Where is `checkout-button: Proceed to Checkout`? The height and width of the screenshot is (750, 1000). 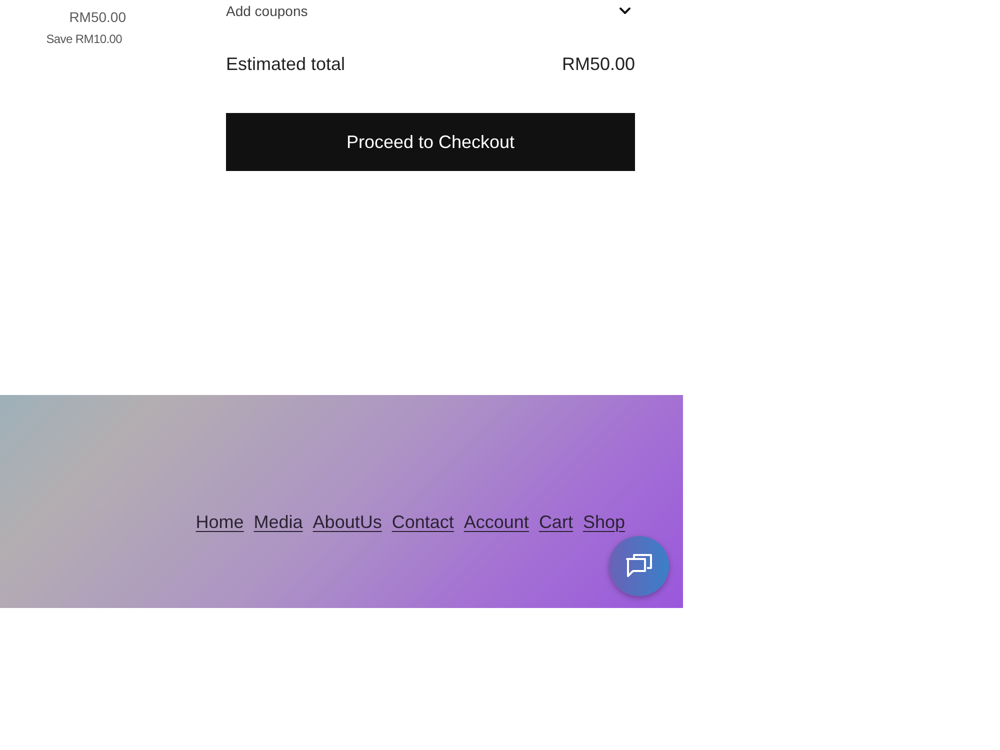 checkout-button: Proceed to Checkout is located at coordinates (430, 142).